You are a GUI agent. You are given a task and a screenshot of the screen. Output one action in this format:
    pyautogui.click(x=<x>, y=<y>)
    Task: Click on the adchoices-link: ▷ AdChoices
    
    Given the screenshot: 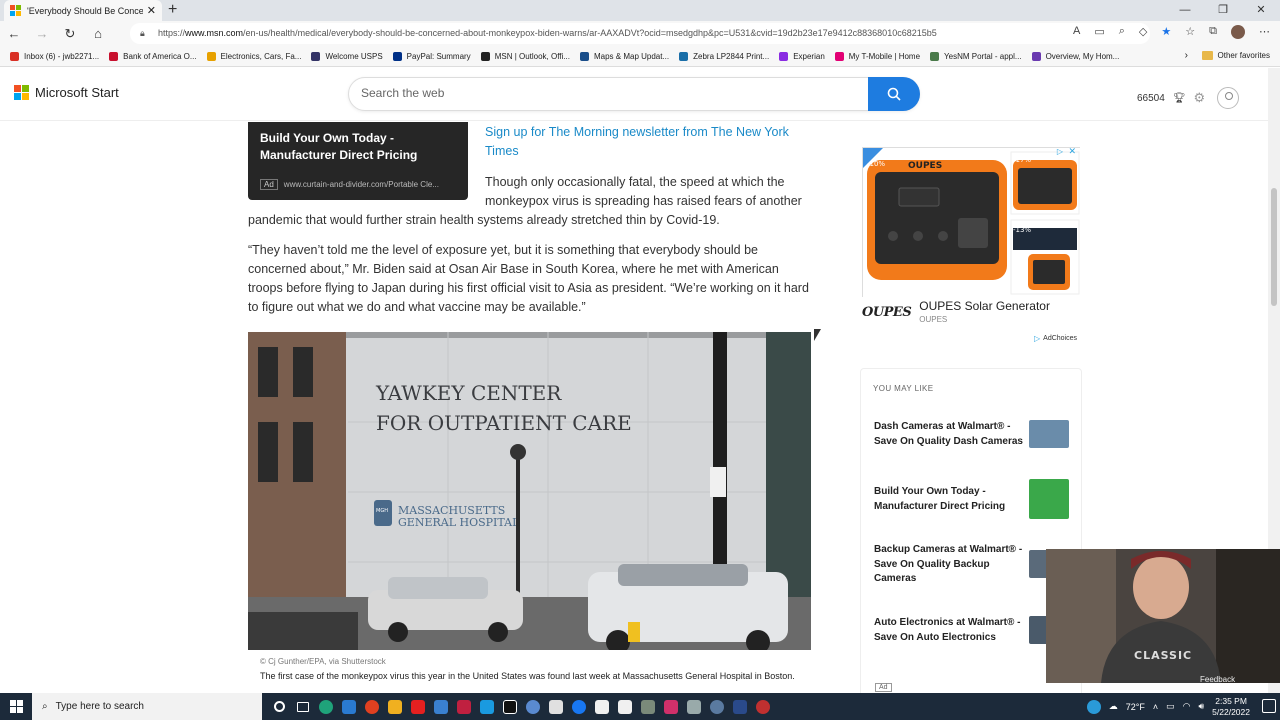 What is the action you would take?
    pyautogui.click(x=1055, y=338)
    